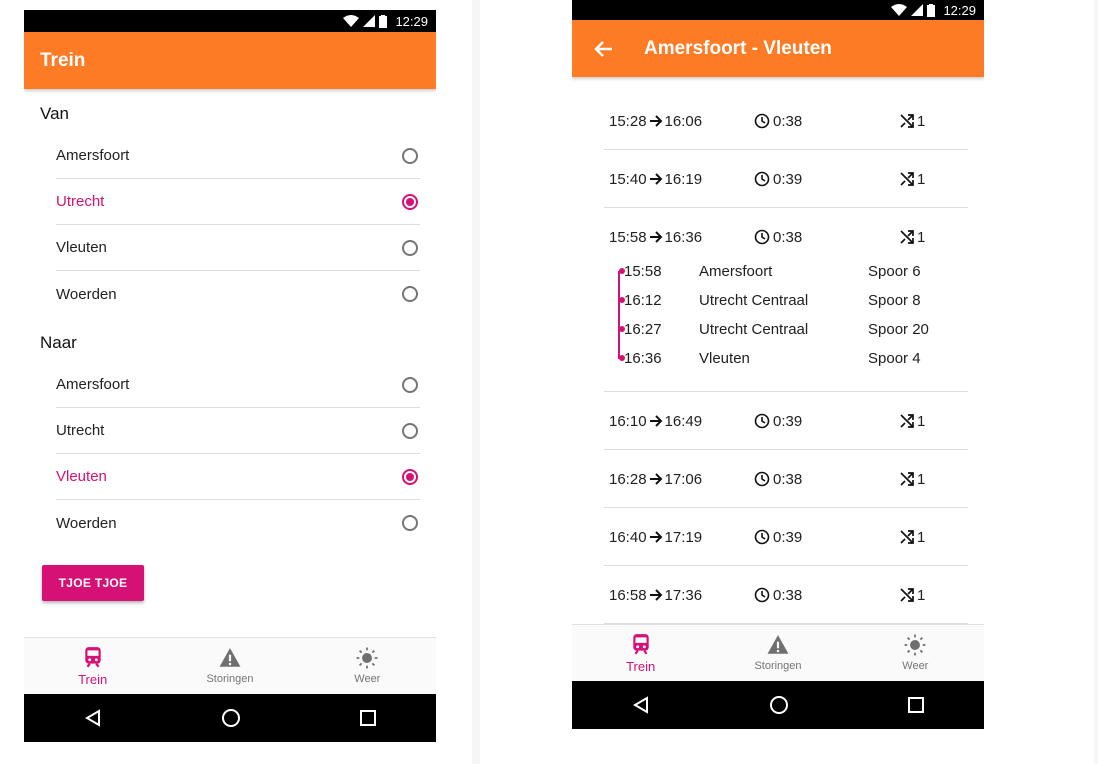 This screenshot has width=1098, height=764. What do you see at coordinates (604, 49) in the screenshot?
I see `back-arrow-icon` at bounding box center [604, 49].